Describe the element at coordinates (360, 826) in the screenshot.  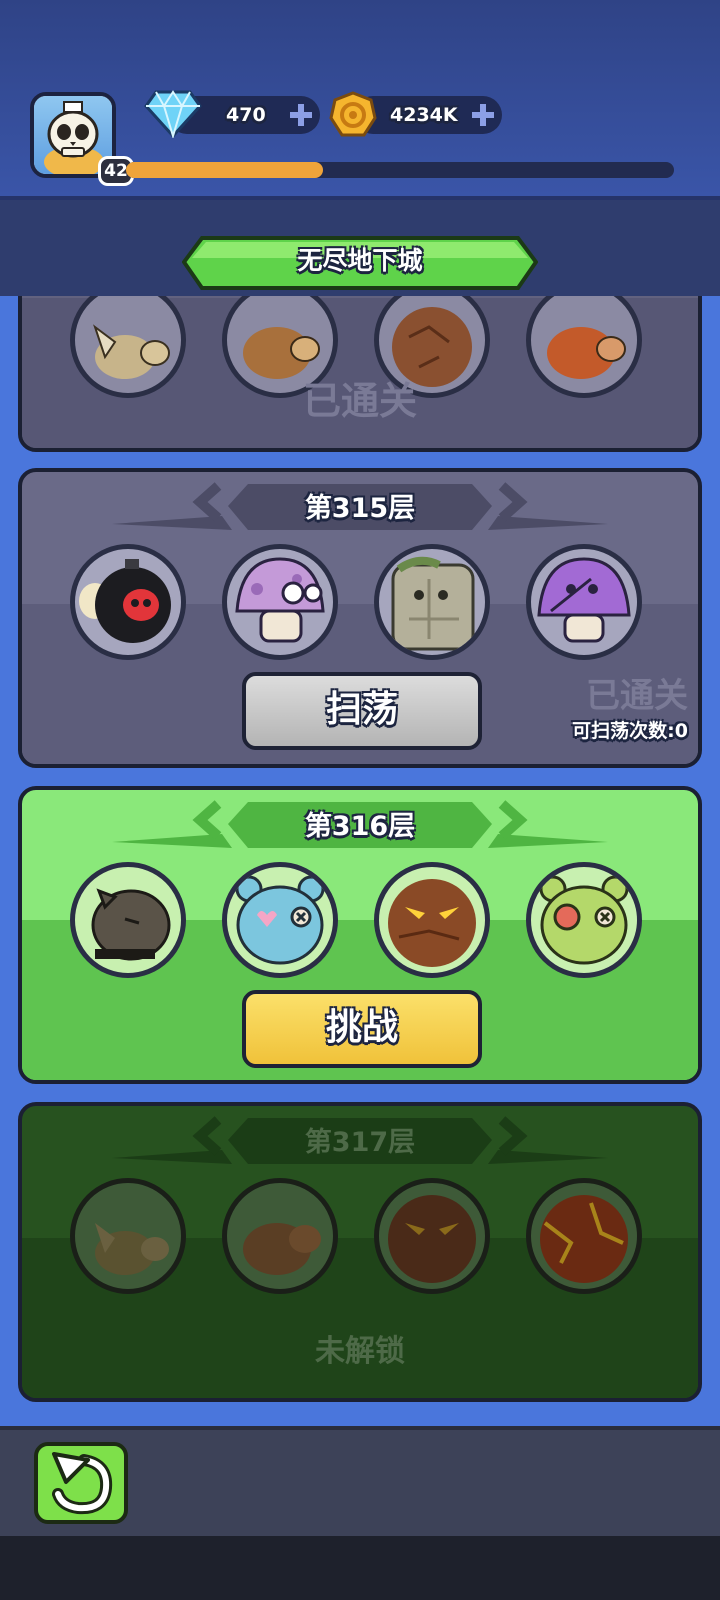
I see `floor-title: 第316层` at that location.